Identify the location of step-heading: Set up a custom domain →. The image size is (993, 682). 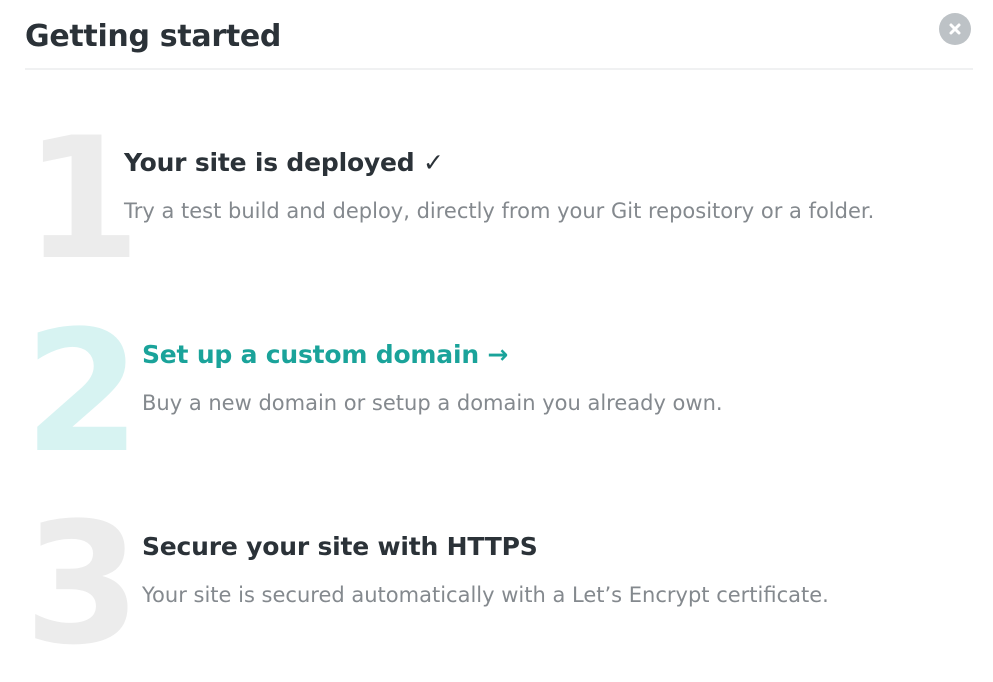
(325, 355).